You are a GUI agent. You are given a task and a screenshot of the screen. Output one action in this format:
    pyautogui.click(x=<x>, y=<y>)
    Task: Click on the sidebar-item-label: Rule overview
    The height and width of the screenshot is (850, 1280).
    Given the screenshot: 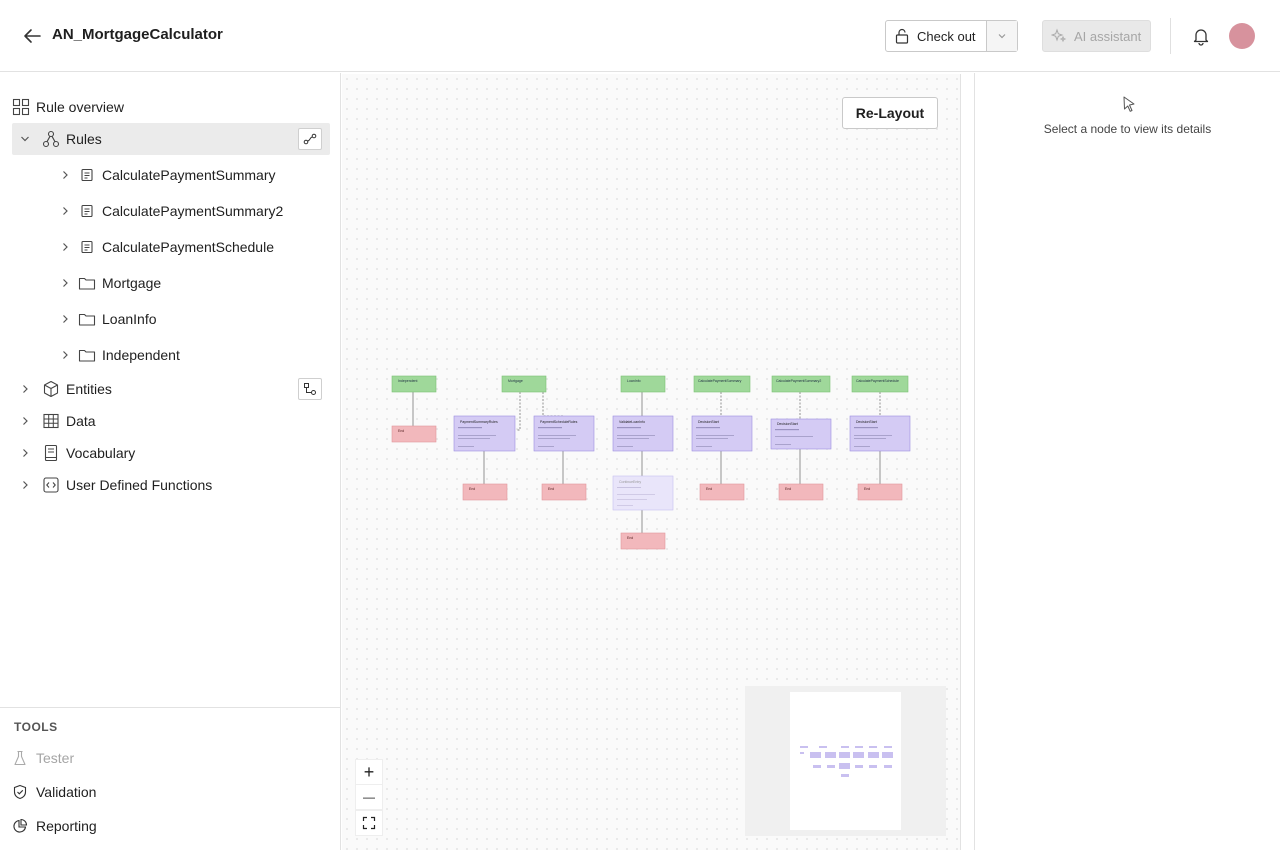 What is the action you would take?
    pyautogui.click(x=80, y=107)
    